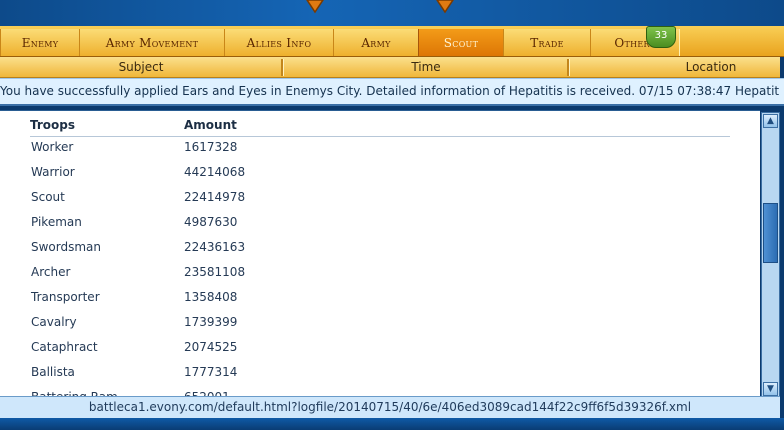 Image resolution: width=784 pixels, height=430 pixels. I want to click on troop-name: Scout, so click(48, 197).